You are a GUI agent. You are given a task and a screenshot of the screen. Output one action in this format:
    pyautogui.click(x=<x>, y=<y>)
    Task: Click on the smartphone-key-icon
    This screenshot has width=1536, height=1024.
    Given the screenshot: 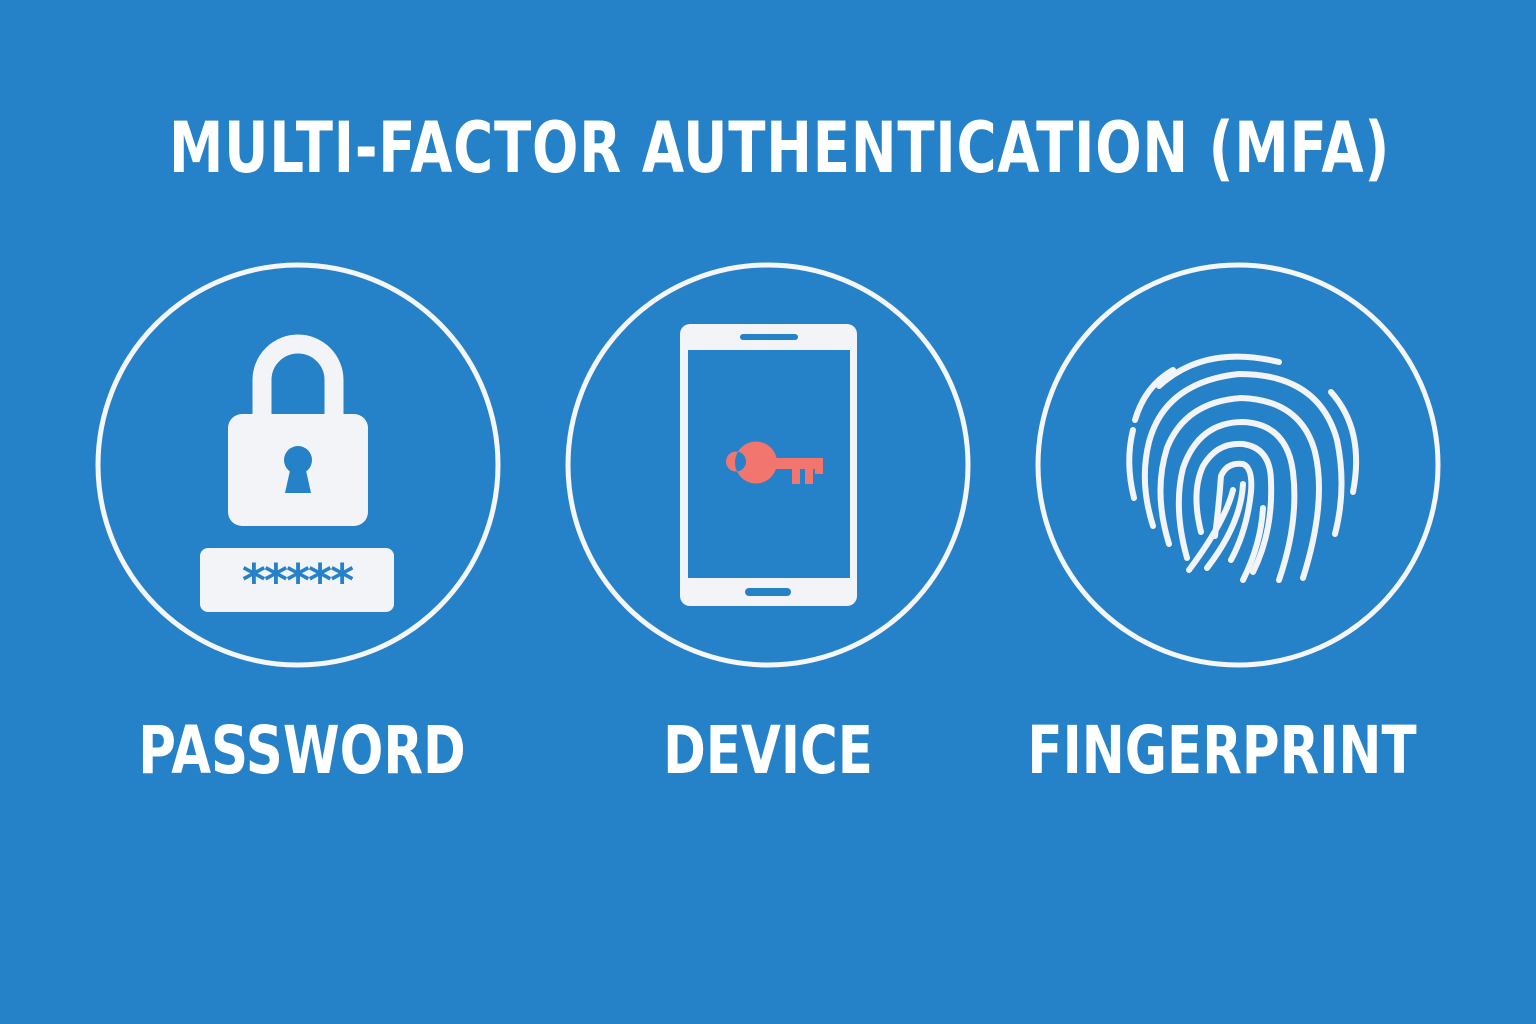 What is the action you would take?
    pyautogui.click(x=768, y=465)
    